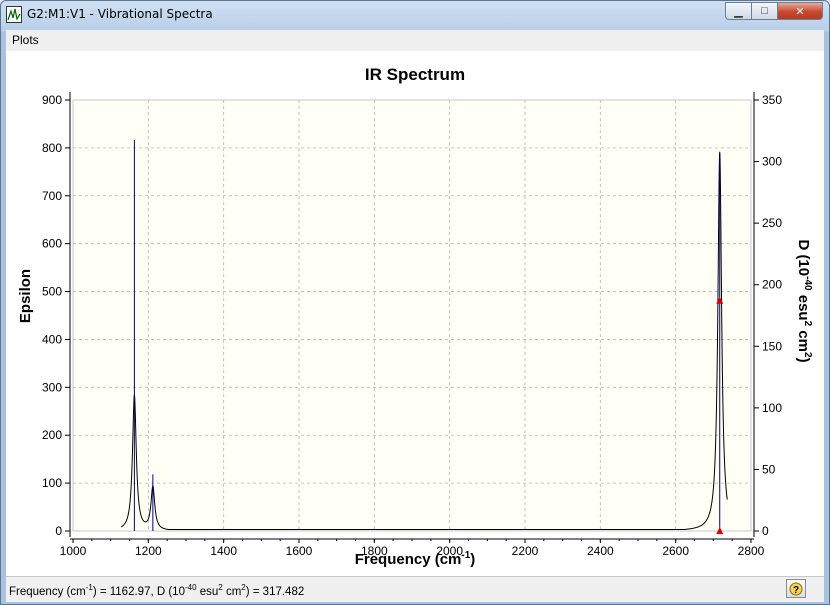 This screenshot has height=605, width=830. Describe the element at coordinates (52, 339) in the screenshot. I see `y-tick-label: 400` at that location.